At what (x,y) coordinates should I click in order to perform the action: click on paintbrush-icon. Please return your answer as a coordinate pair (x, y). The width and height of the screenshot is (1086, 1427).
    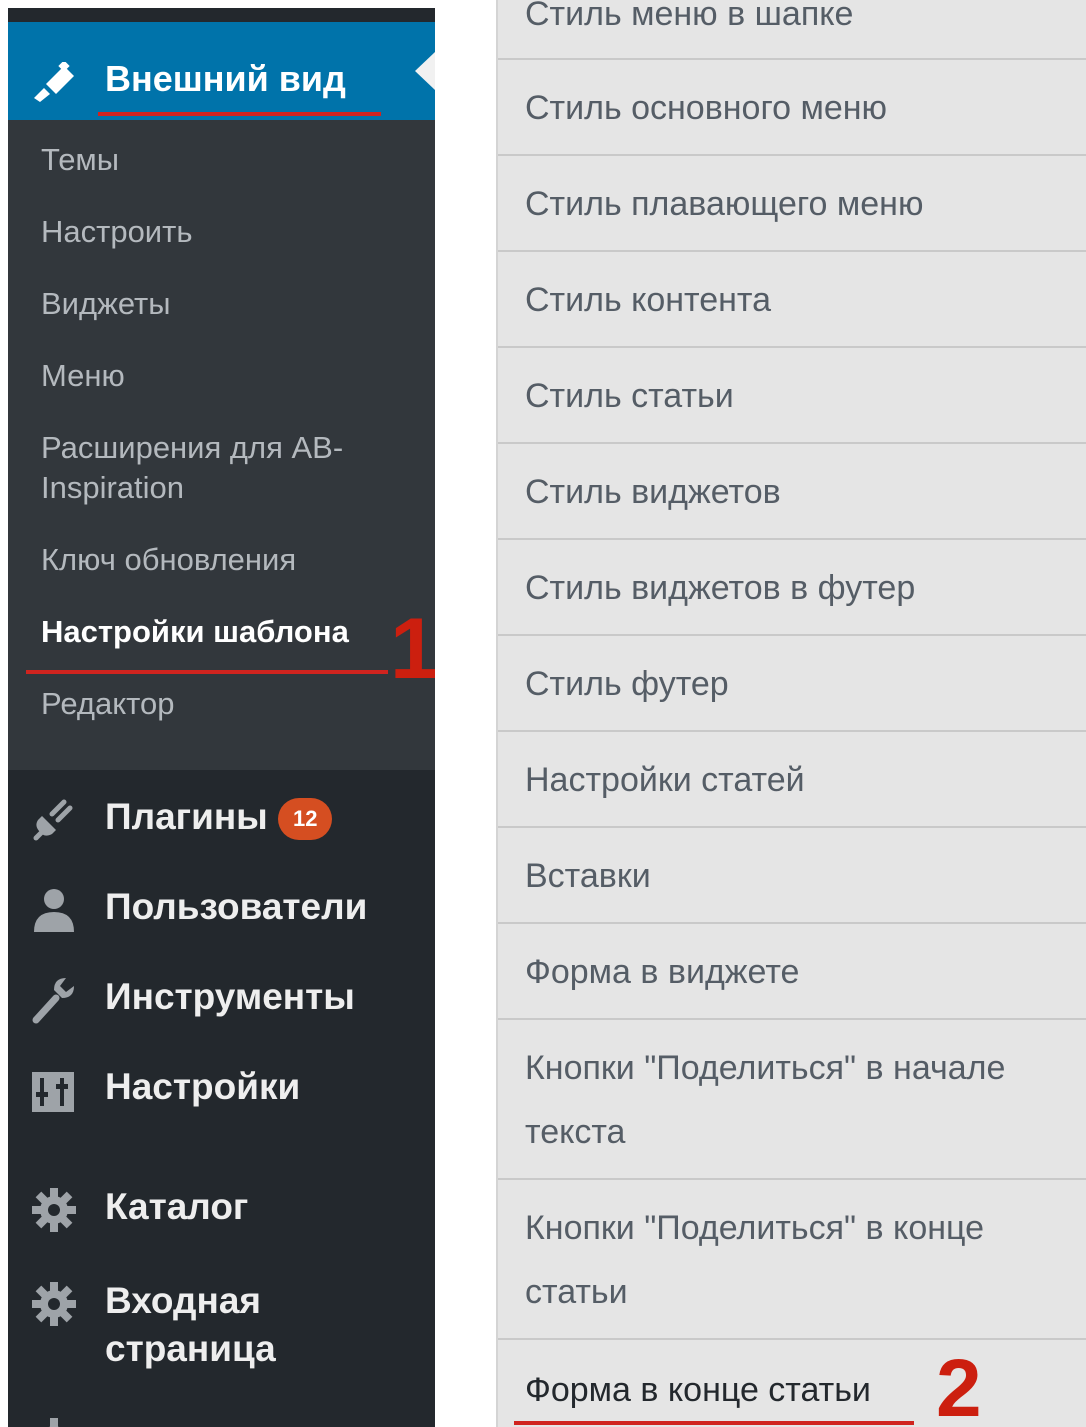
    Looking at the image, I should click on (54, 82).